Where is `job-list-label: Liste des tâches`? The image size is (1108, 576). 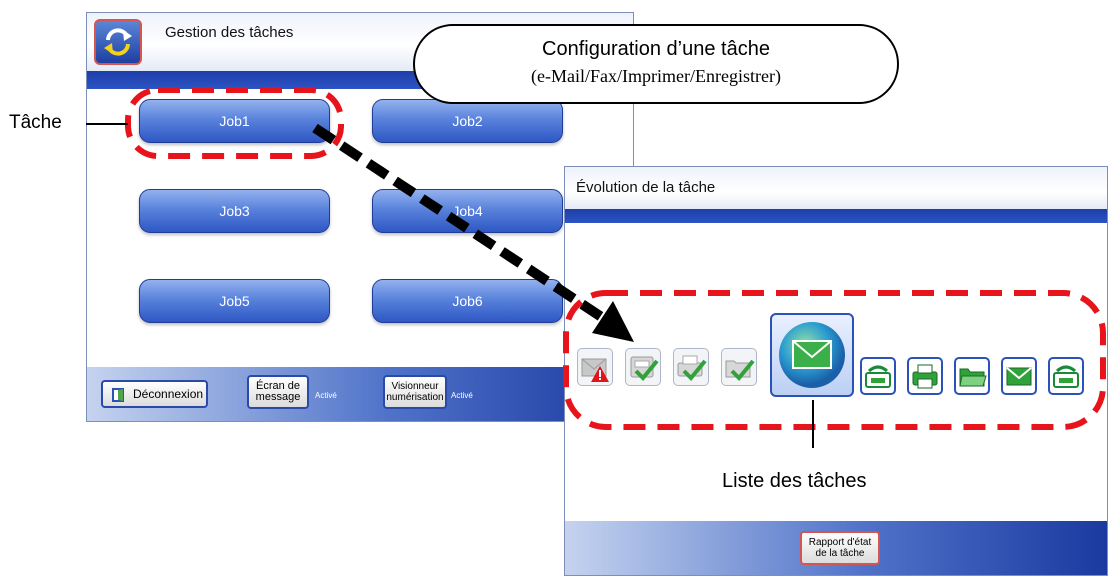
job-list-label: Liste des tâches is located at coordinates (794, 481).